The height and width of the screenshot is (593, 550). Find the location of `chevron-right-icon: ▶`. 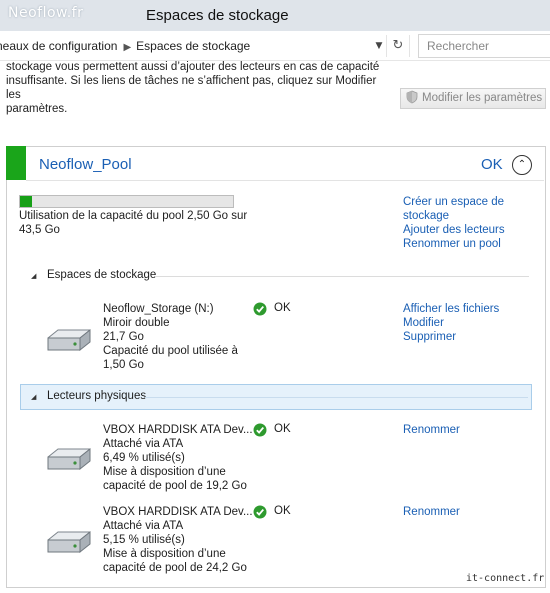

chevron-right-icon: ▶ is located at coordinates (127, 47).